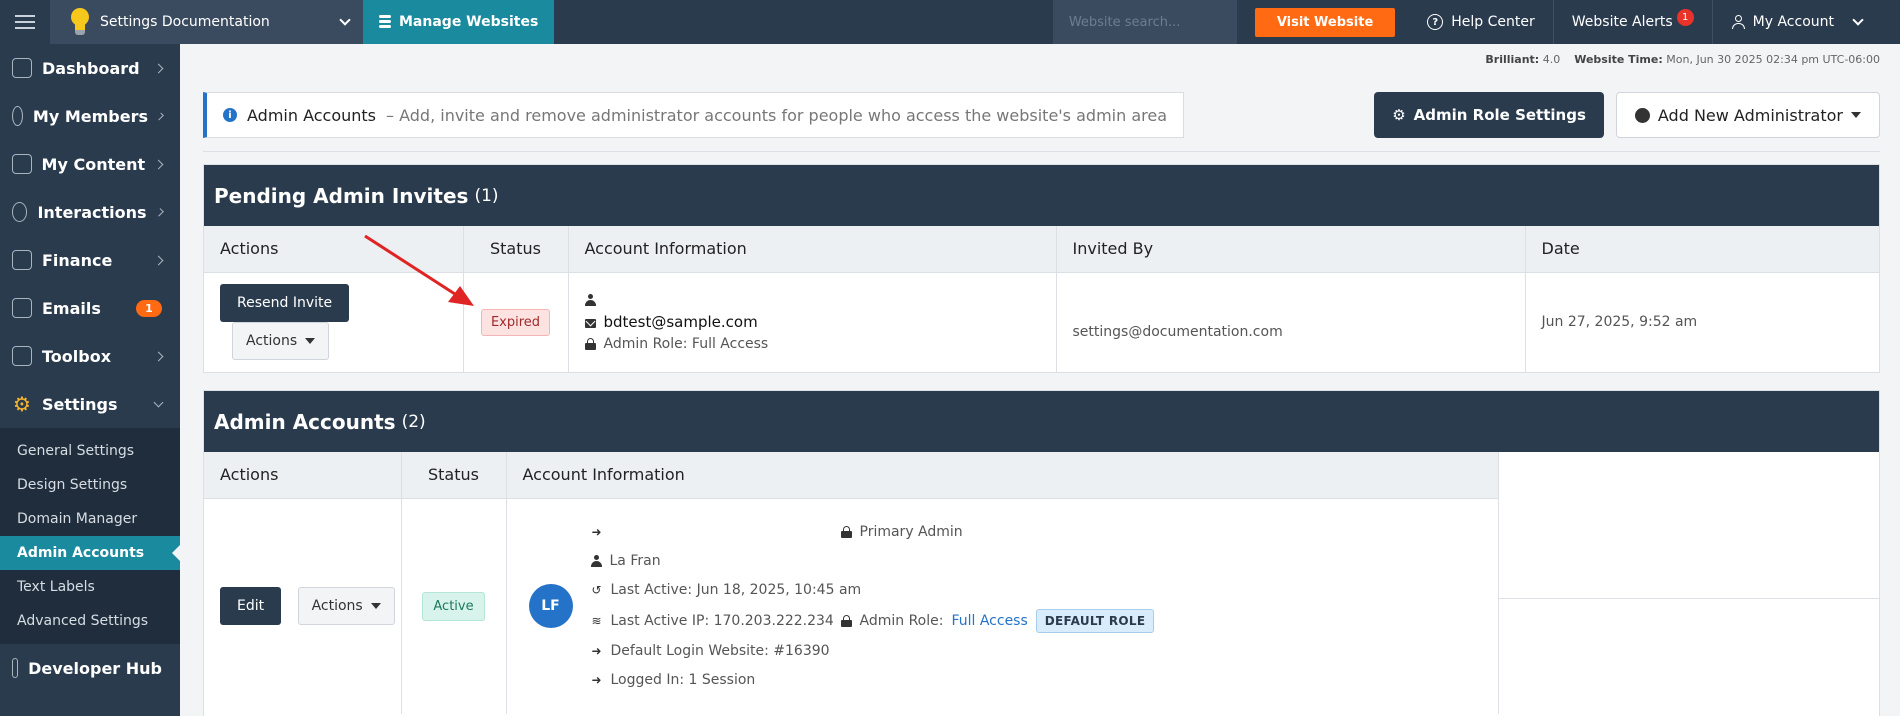  What do you see at coordinates (93, 164) in the screenshot?
I see `sidebar-item-label: My Content` at bounding box center [93, 164].